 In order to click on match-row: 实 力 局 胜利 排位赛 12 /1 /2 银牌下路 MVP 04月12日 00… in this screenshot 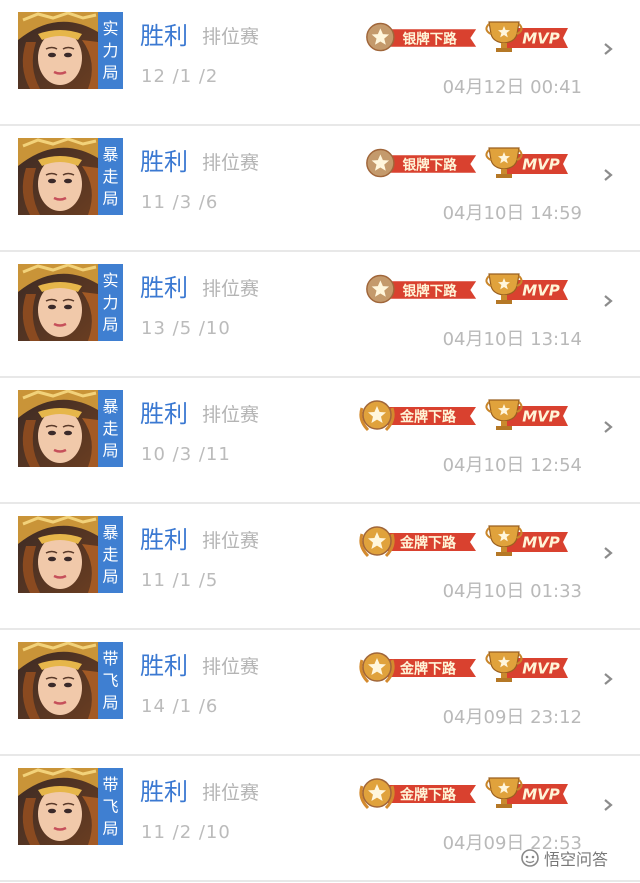, I will do `click(320, 63)`.